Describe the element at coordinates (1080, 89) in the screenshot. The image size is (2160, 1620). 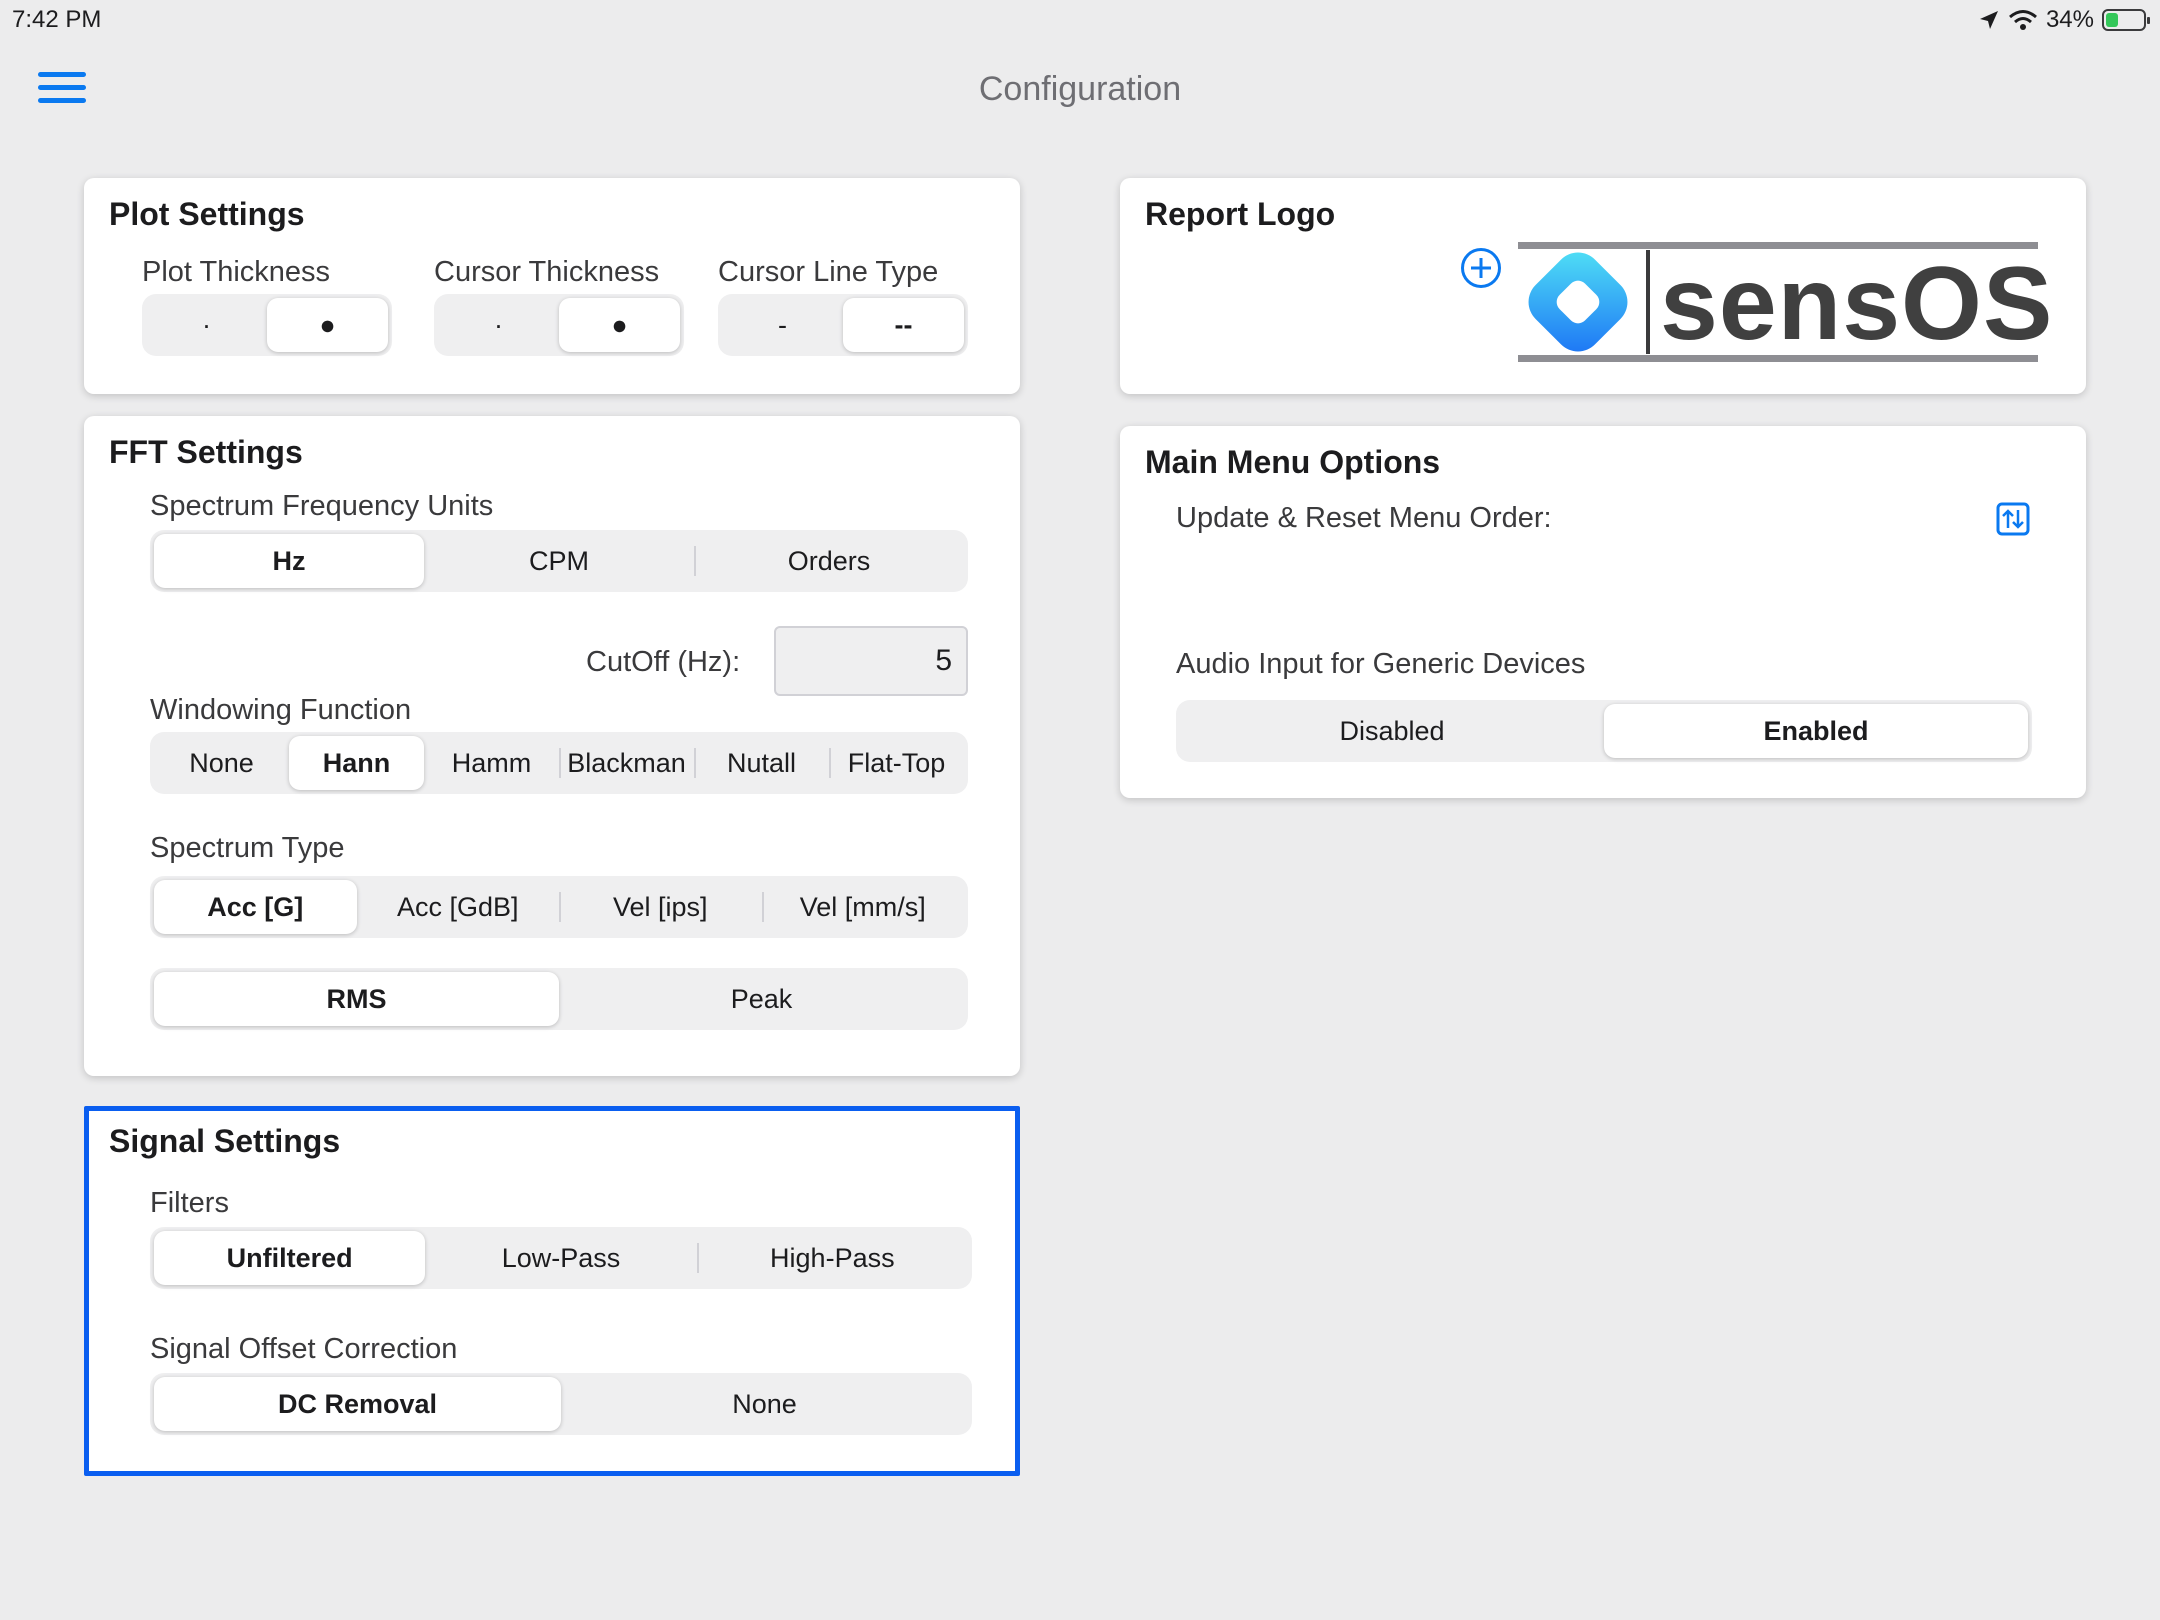
I see `page-title: Configuration` at that location.